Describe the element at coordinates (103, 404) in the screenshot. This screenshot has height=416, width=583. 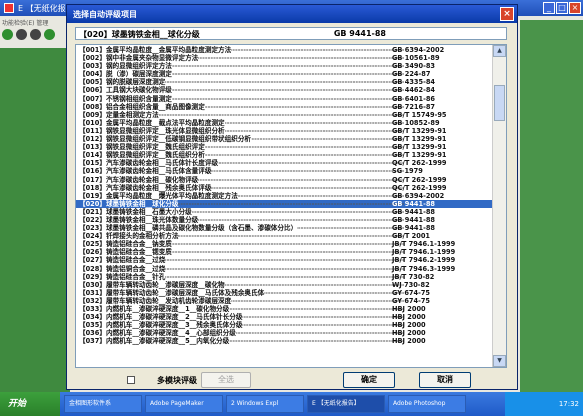
I see `task-item: 金相图形软件系` at that location.